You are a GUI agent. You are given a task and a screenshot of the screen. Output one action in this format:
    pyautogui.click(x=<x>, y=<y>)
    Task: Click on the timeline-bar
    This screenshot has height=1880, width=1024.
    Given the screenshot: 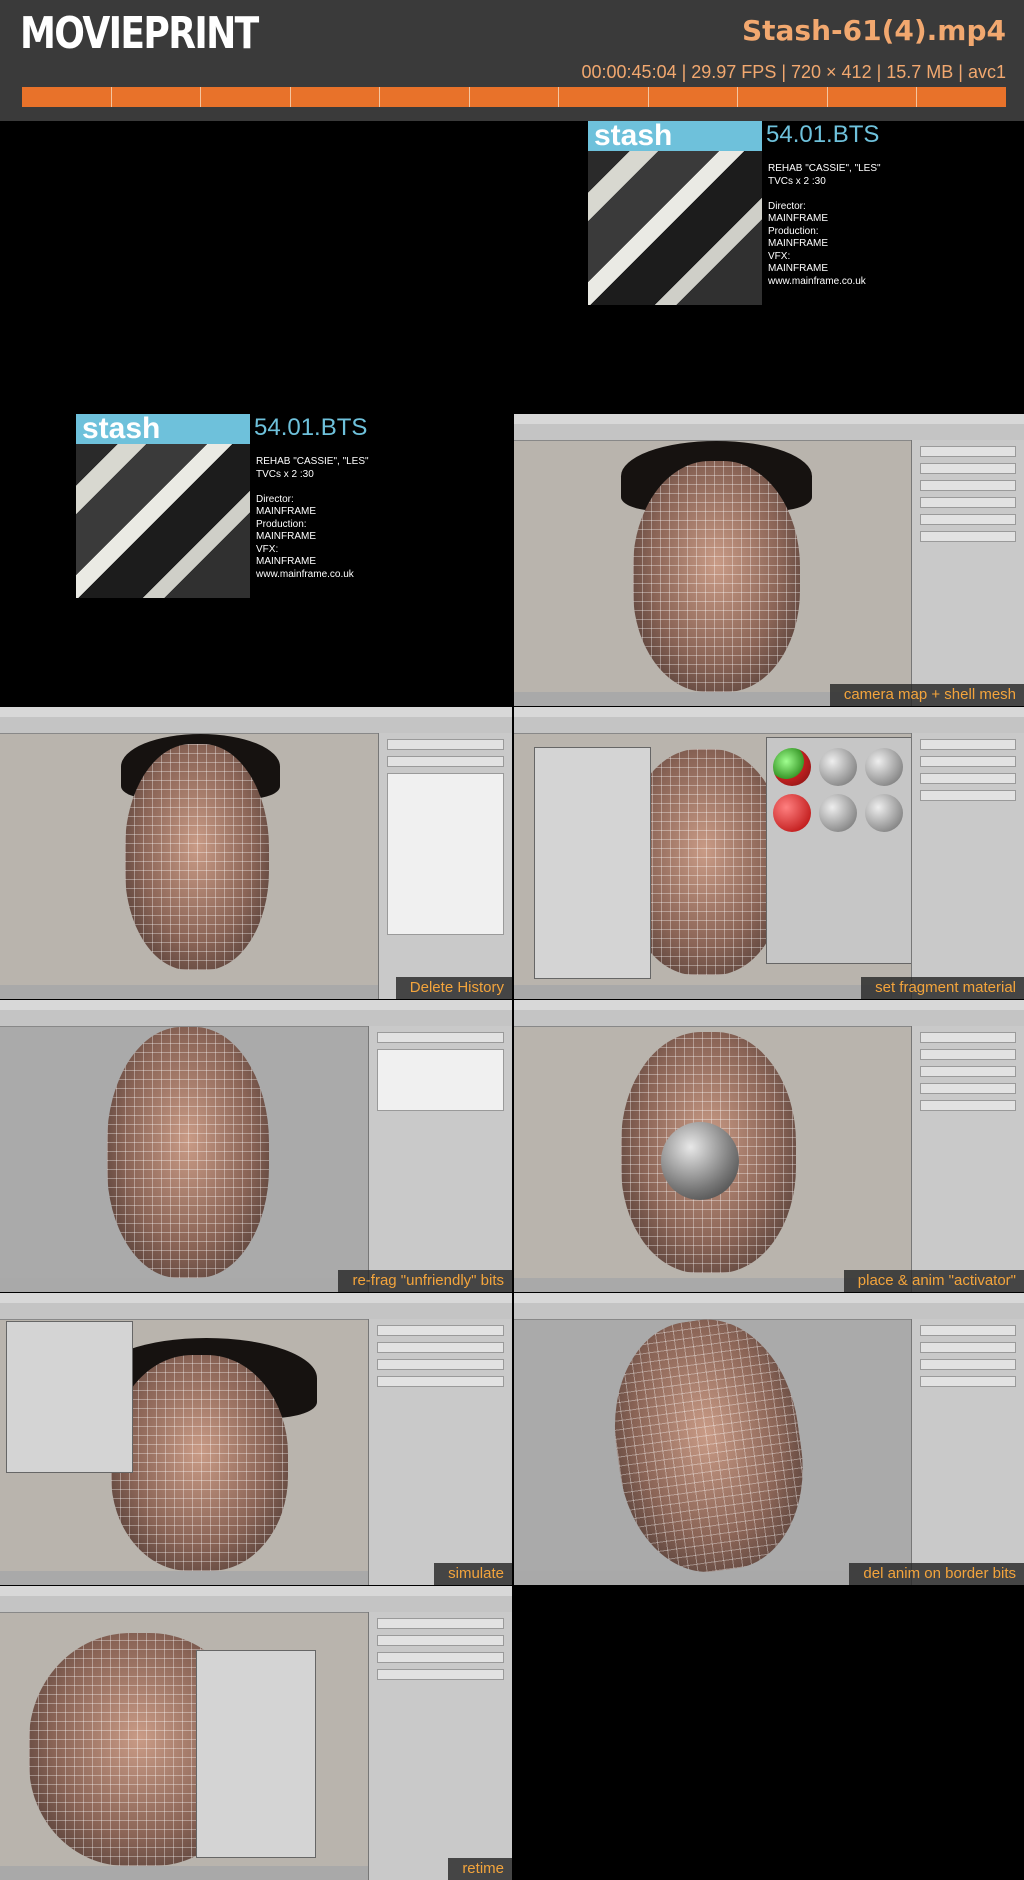 What is the action you would take?
    pyautogui.click(x=514, y=97)
    